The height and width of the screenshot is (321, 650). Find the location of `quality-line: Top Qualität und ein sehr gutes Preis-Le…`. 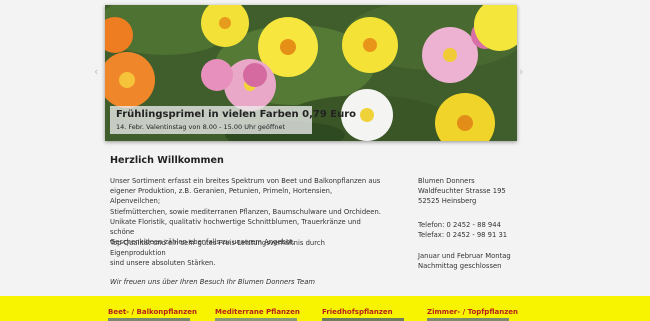

quality-line: Top Qualität und ein sehr gutes Preis-Le… is located at coordinates (217, 248).